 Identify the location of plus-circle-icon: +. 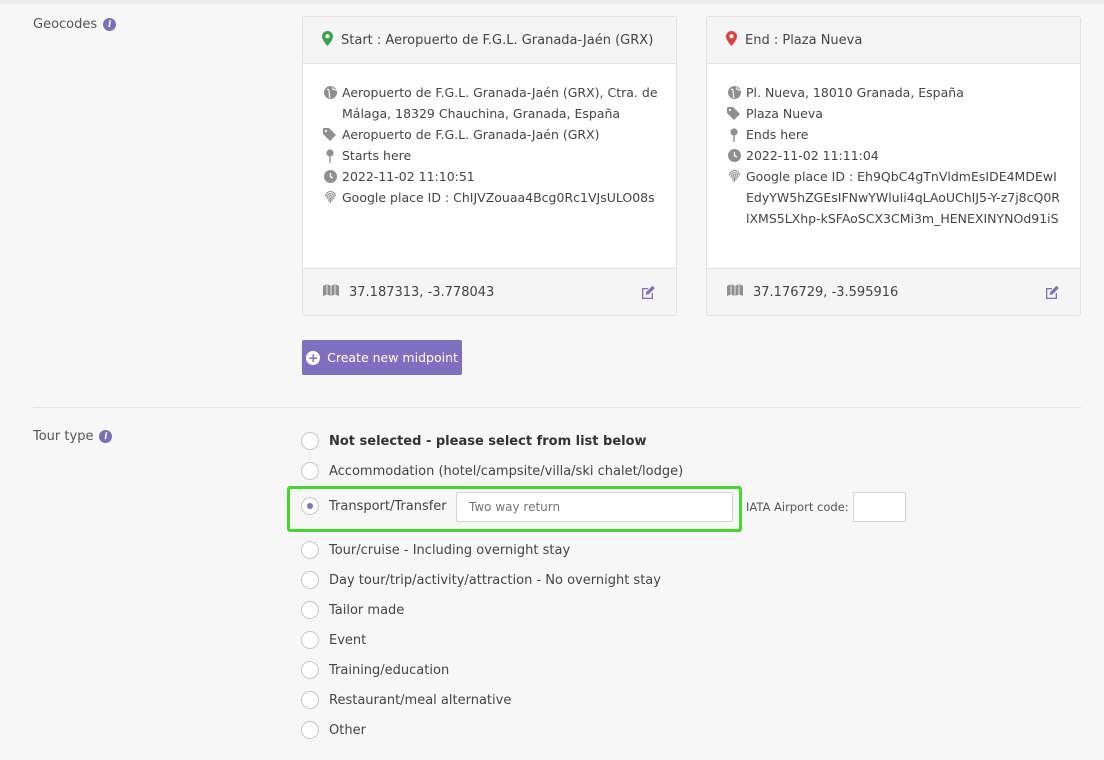
(313, 357).